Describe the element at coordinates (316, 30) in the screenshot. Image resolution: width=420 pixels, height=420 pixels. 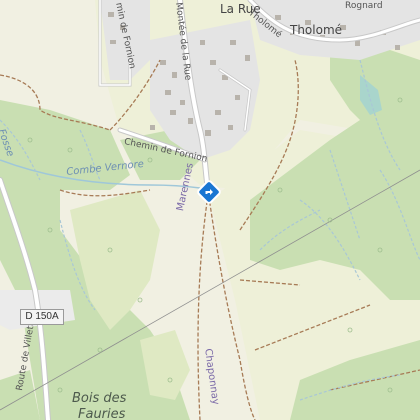
I see `label-tholome: Tholomé` at that location.